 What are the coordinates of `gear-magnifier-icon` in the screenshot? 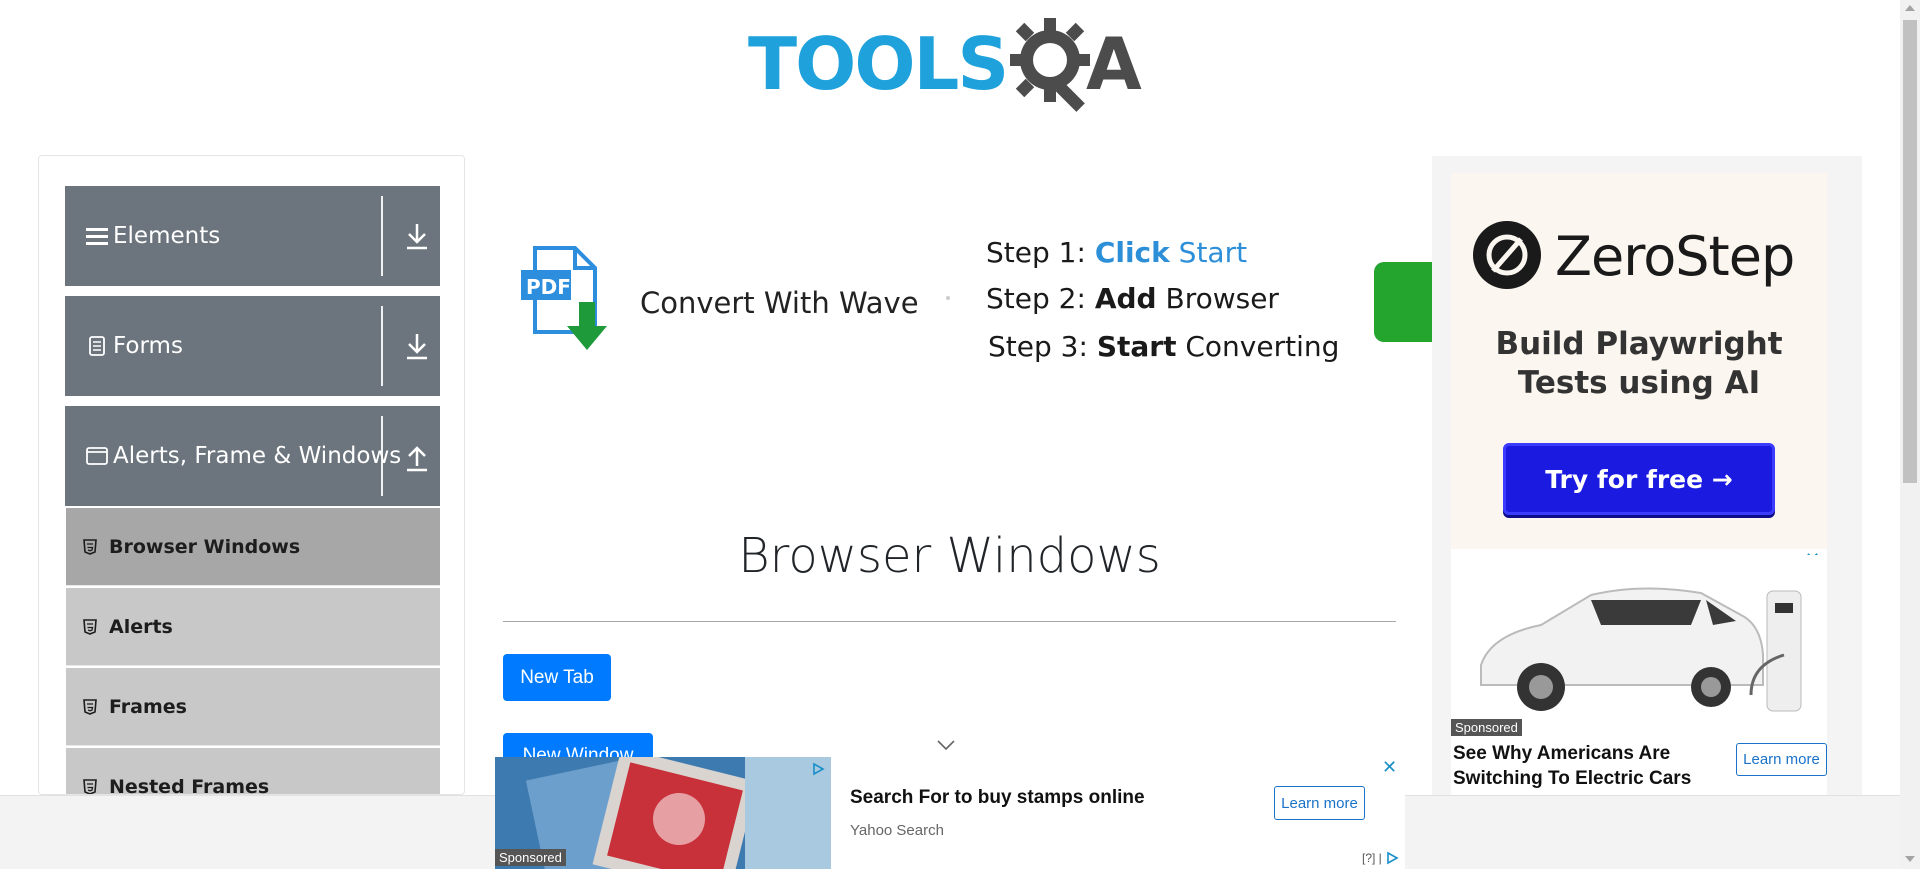 It's located at (1050, 65).